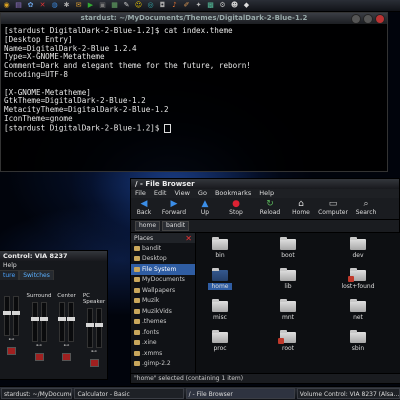 The width and height of the screenshot is (400, 400). What do you see at coordinates (114, 5) in the screenshot?
I see `calc-icon: ▦` at bounding box center [114, 5].